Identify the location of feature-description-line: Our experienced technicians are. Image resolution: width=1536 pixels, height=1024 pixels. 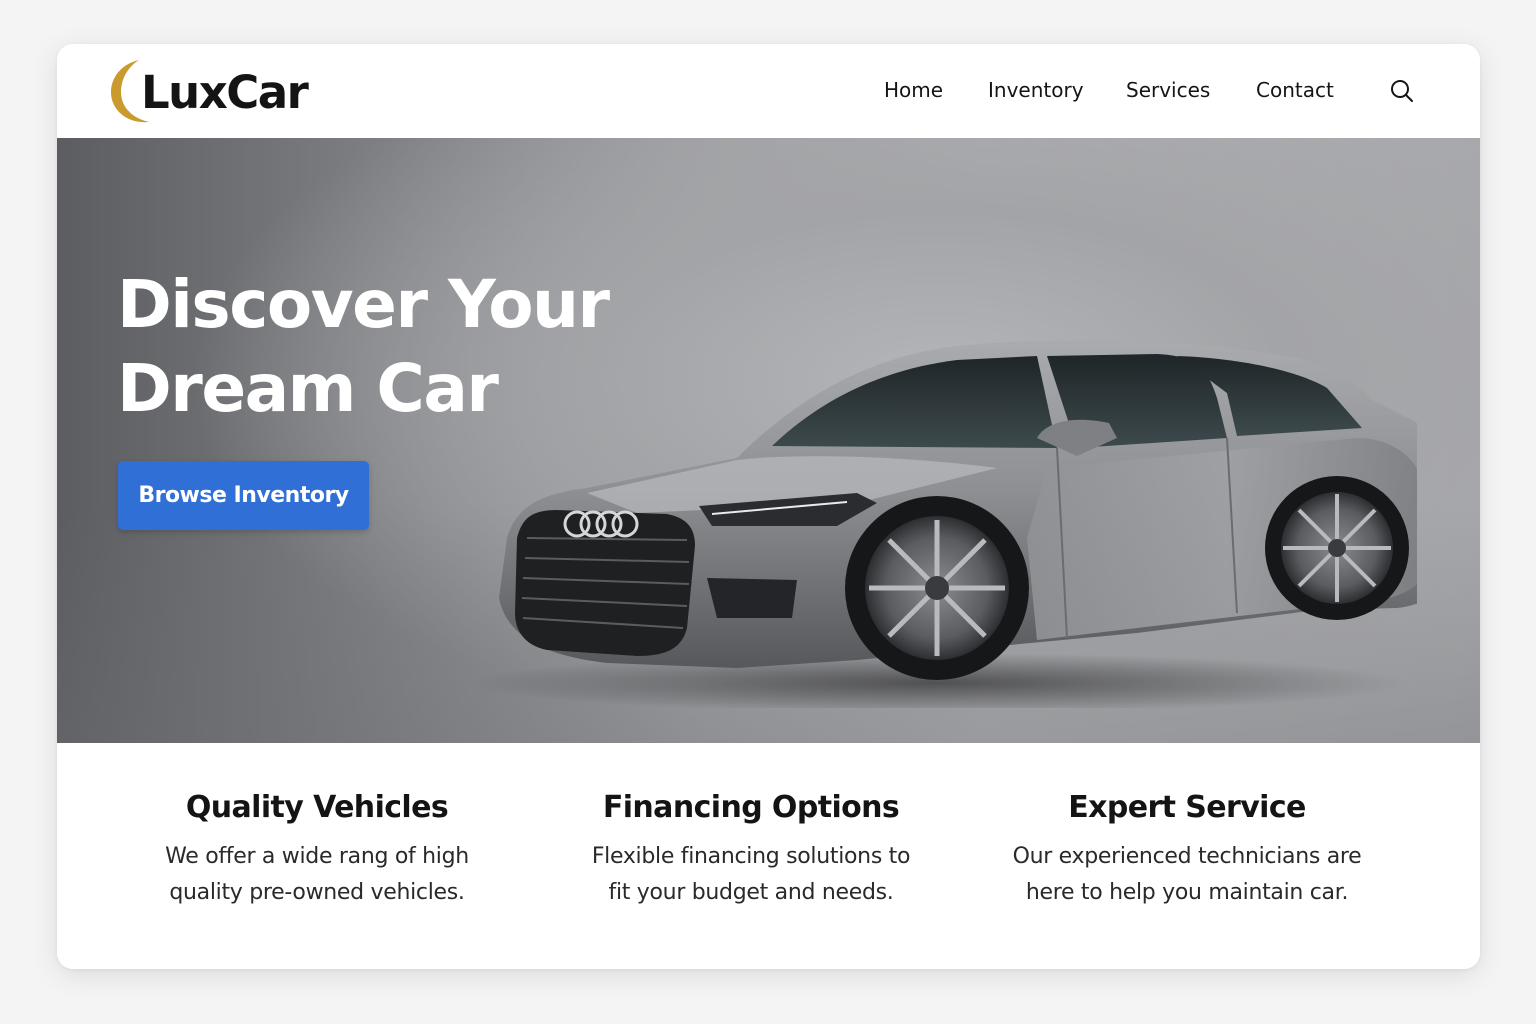
(1187, 856).